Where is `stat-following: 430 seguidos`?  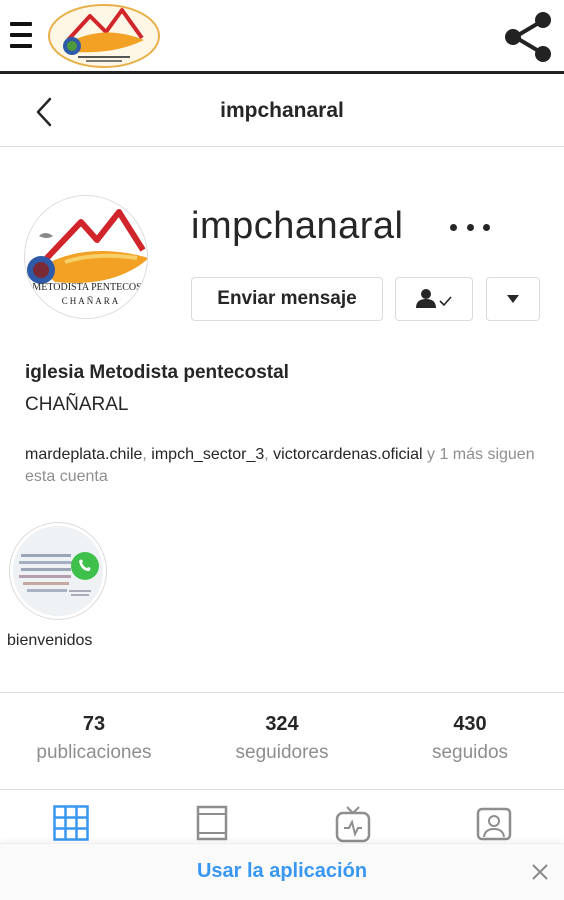
stat-following: 430 seguidos is located at coordinates (470, 741).